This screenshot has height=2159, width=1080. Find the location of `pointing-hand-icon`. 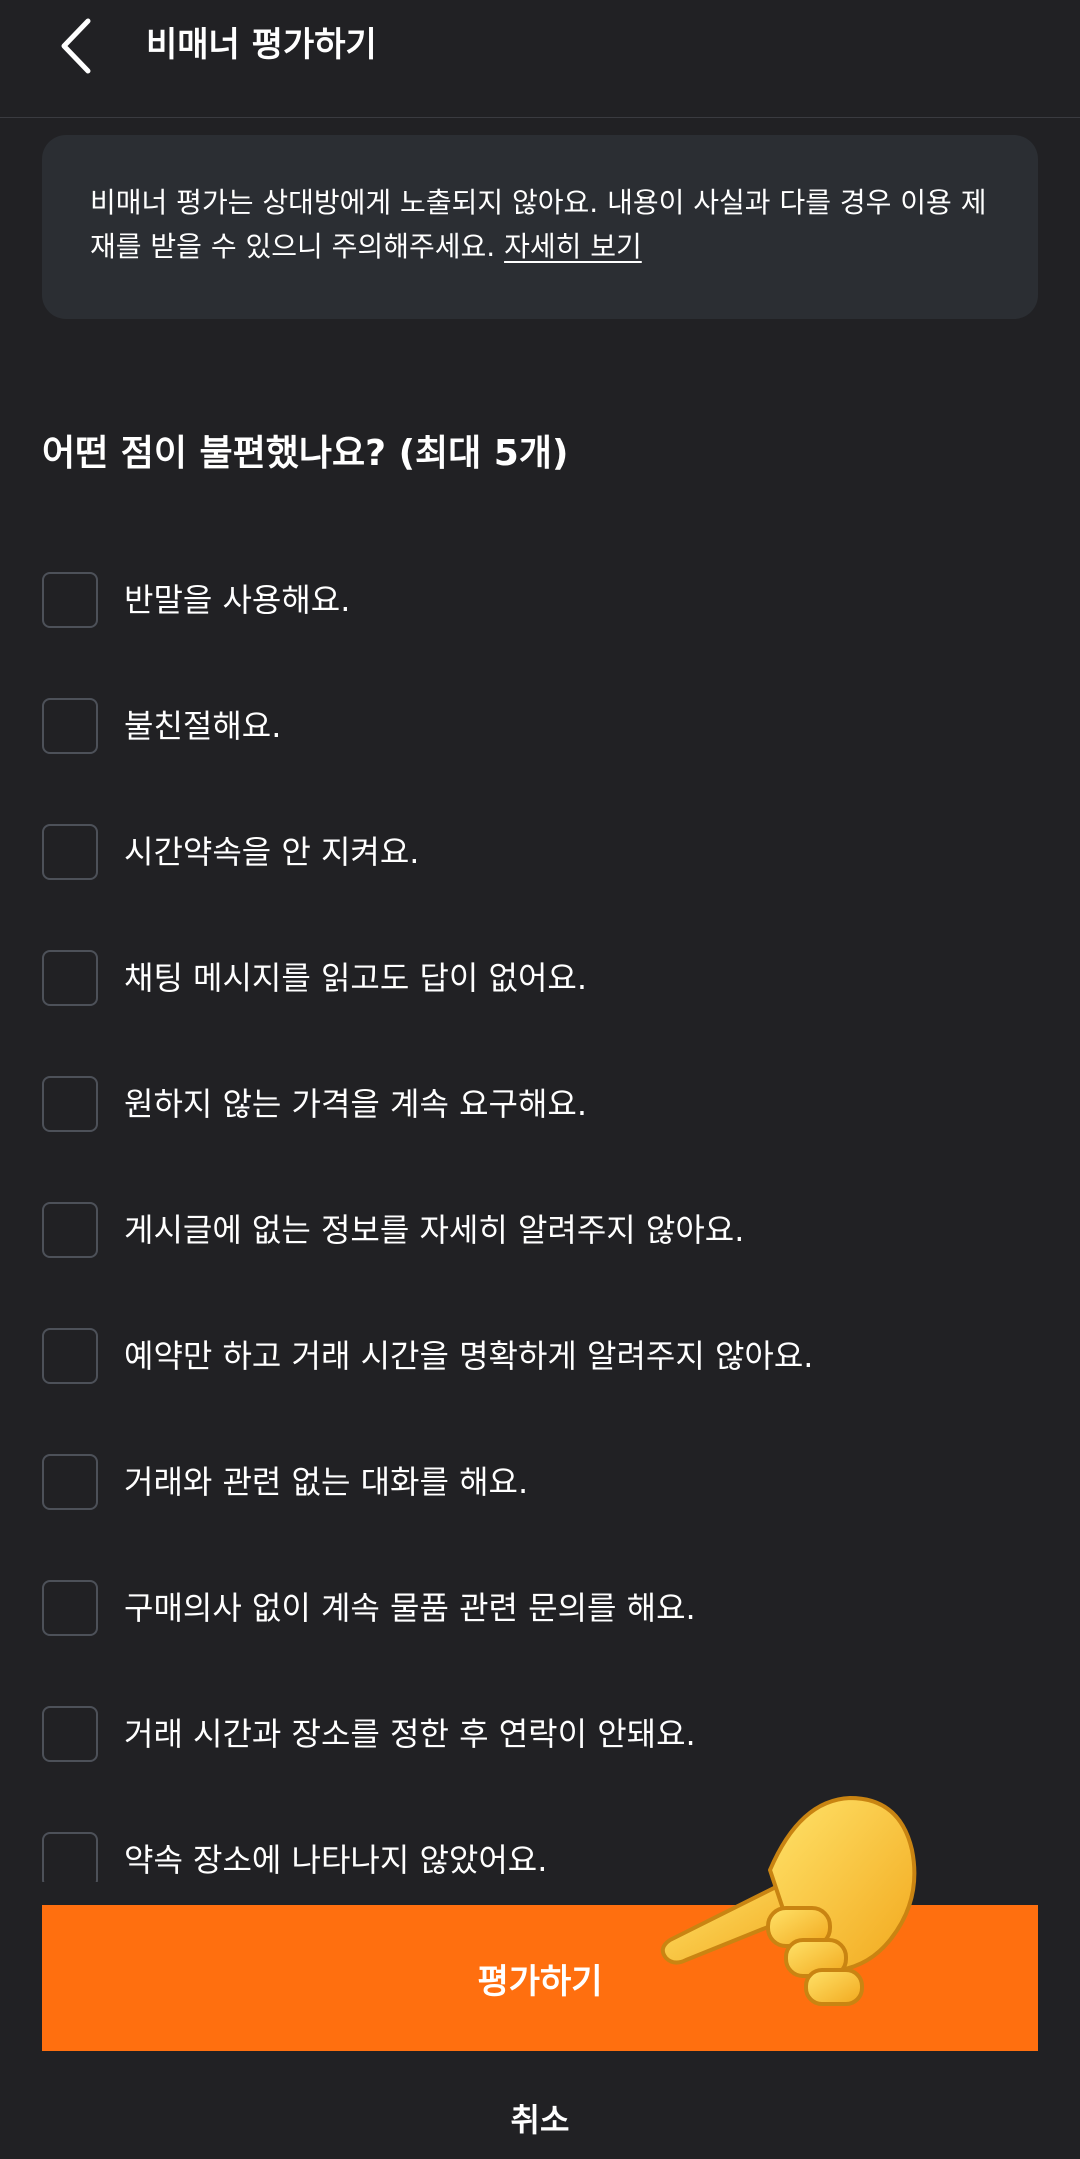

pointing-hand-icon is located at coordinates (788, 1901).